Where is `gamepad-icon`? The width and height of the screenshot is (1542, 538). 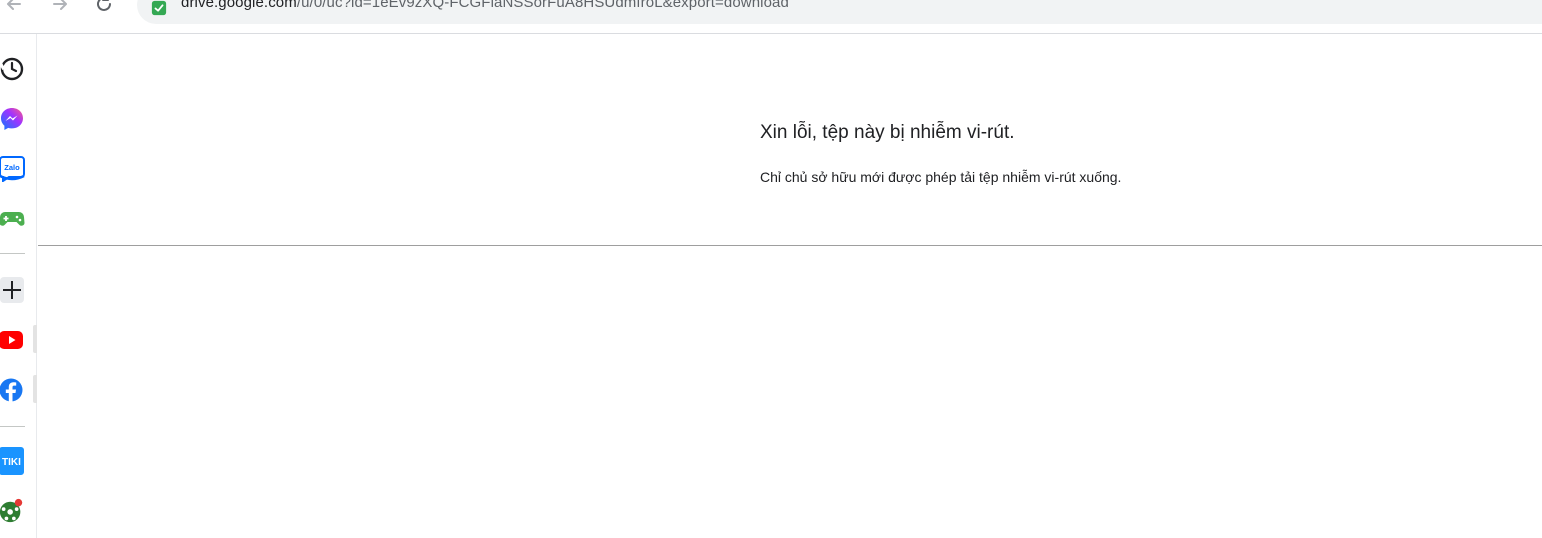 gamepad-icon is located at coordinates (12, 219).